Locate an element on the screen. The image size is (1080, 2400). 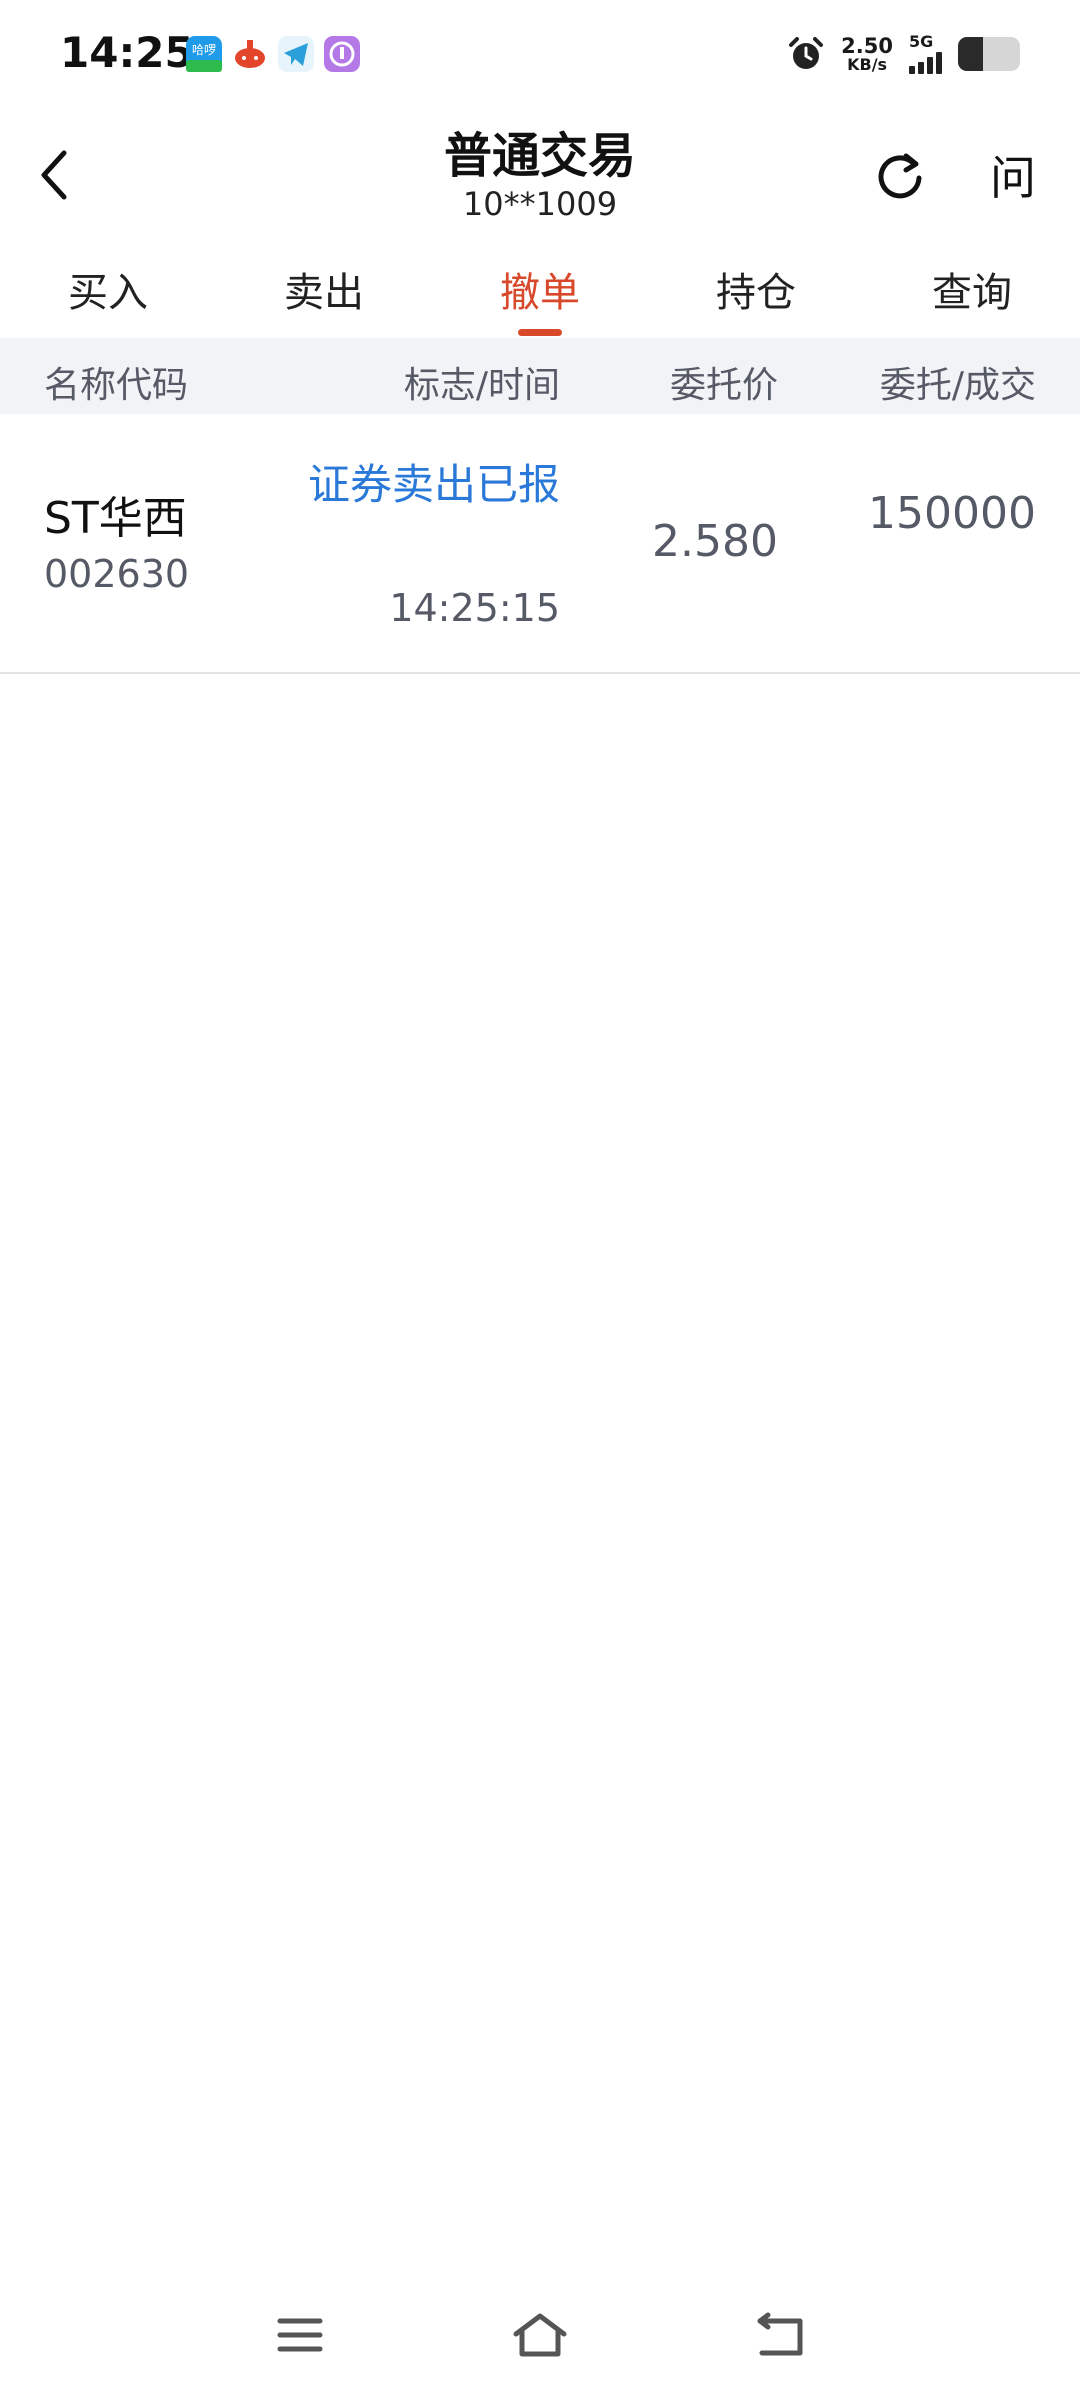
system-icons: 2.50 KB/s 5G is located at coordinates (903, 54).